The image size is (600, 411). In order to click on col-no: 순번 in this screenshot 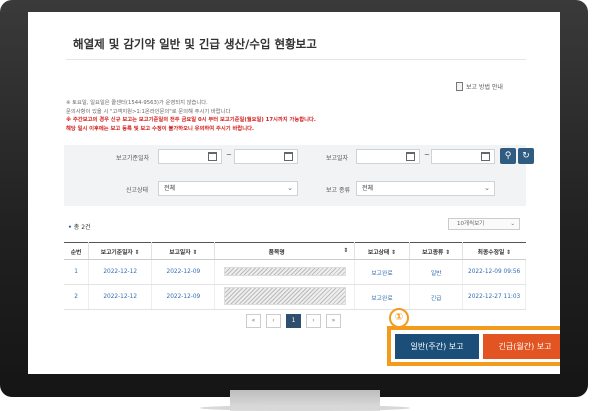, I will do `click(77, 251)`.